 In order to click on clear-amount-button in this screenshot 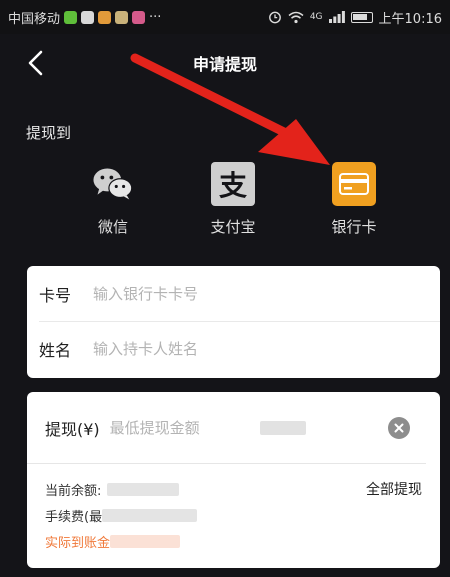, I will do `click(399, 427)`.